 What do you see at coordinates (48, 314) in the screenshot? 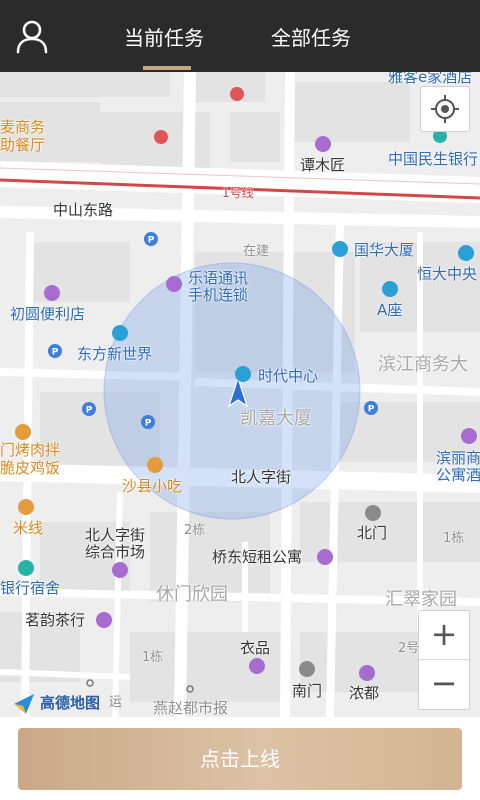
I see `poi-label: 初圆便利店` at bounding box center [48, 314].